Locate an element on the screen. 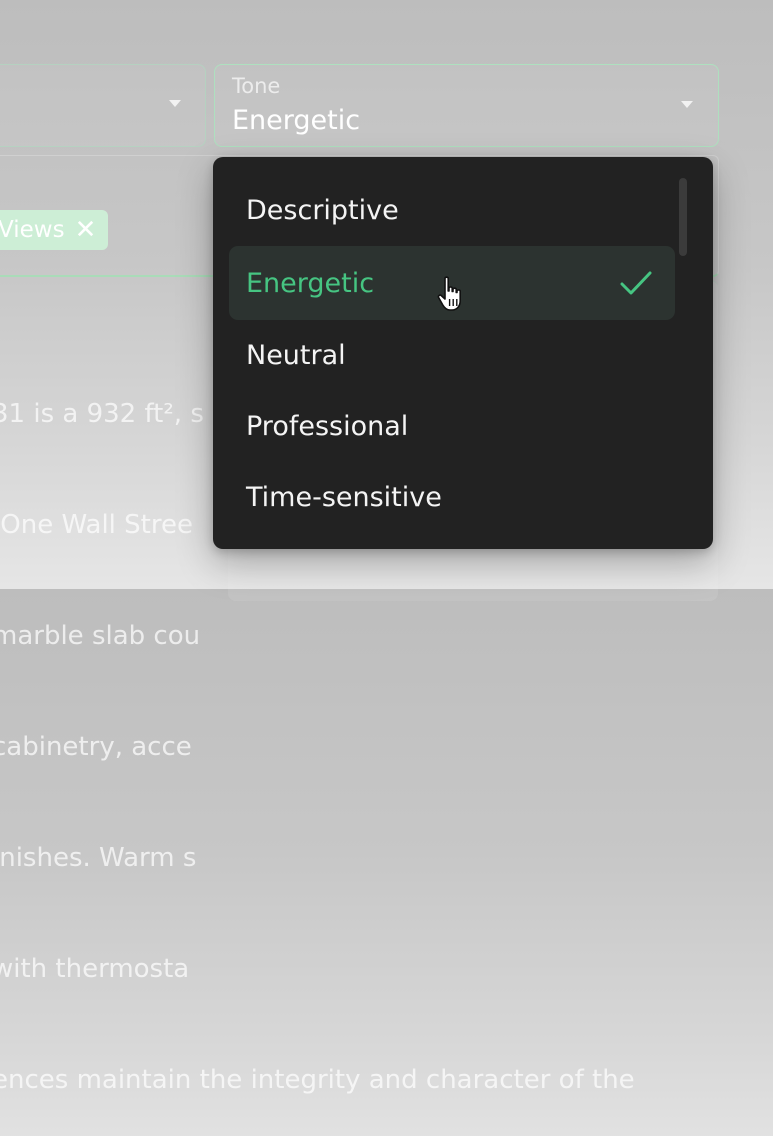 The height and width of the screenshot is (1136, 773). description-line: marble slab cou is located at coordinates (100, 636).